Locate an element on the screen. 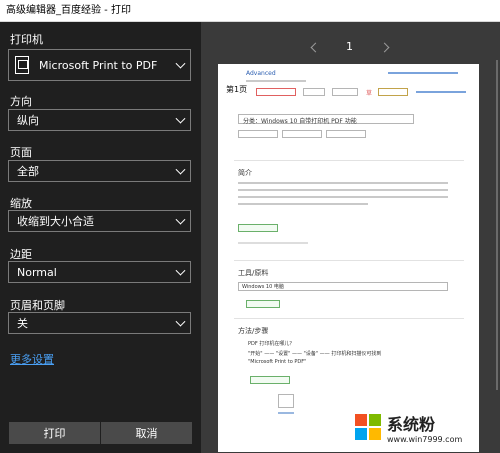 The height and width of the screenshot is (453, 500). preview-doc-title: 分类：Windows 10 自带打印机 PDF 功能 is located at coordinates (300, 121).